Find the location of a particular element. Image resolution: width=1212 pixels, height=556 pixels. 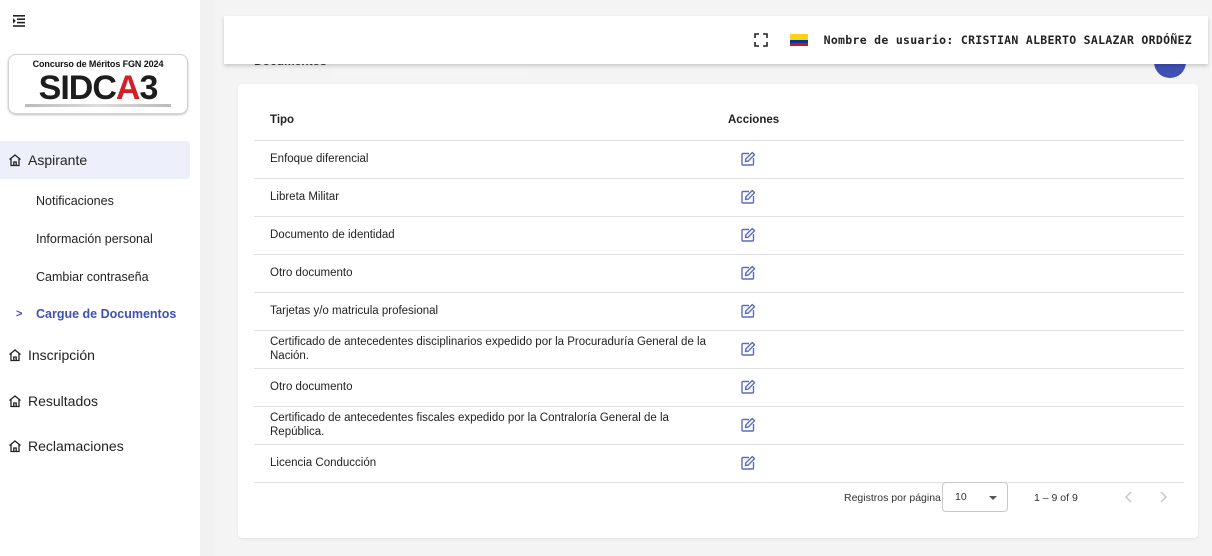

sidebar-item-resultados: Resultados is located at coordinates (95, 401).